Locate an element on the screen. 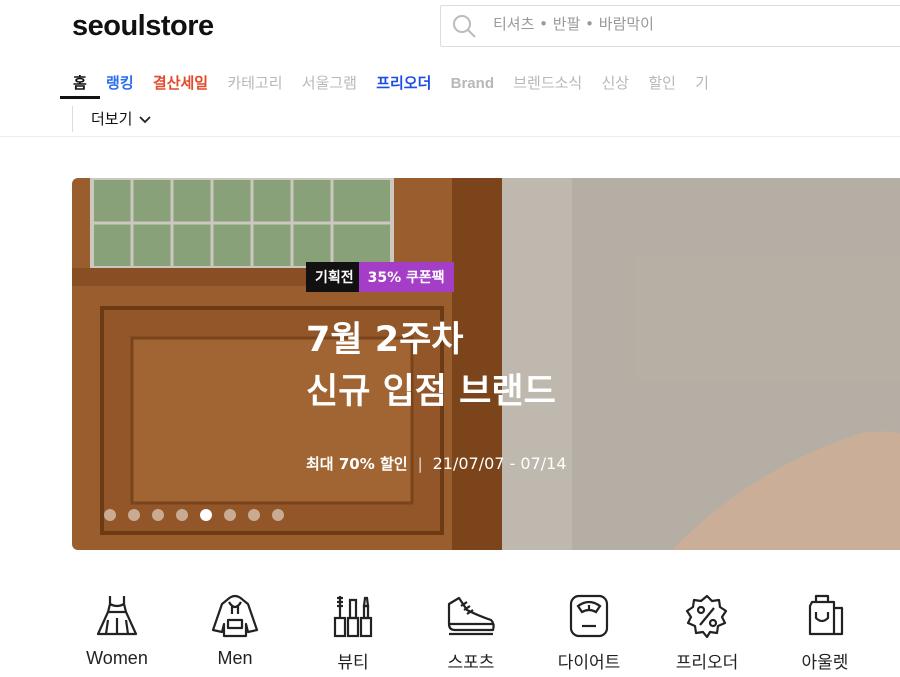  category-men: Men is located at coordinates (235, 630).